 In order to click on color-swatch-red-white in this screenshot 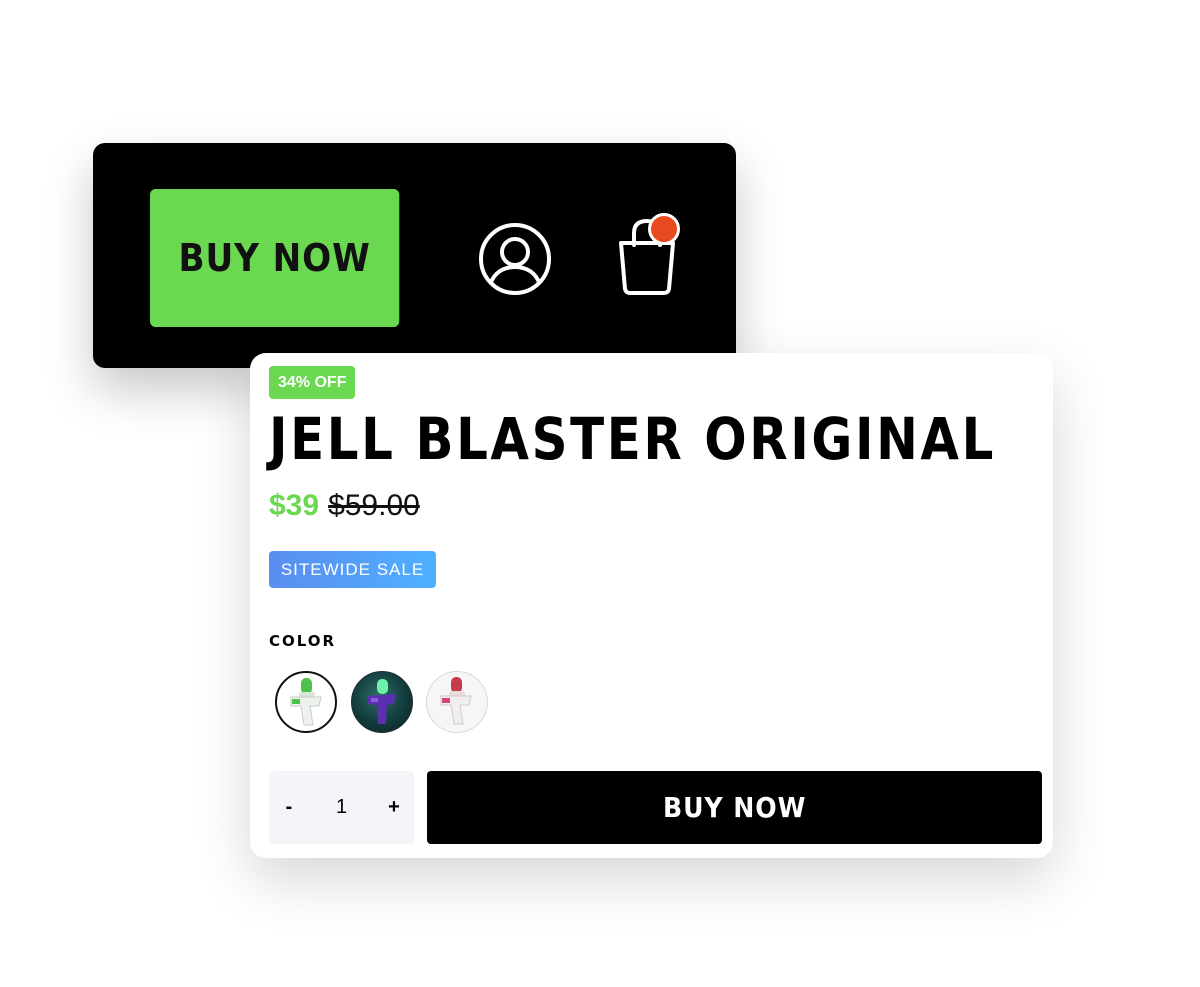, I will do `click(457, 702)`.